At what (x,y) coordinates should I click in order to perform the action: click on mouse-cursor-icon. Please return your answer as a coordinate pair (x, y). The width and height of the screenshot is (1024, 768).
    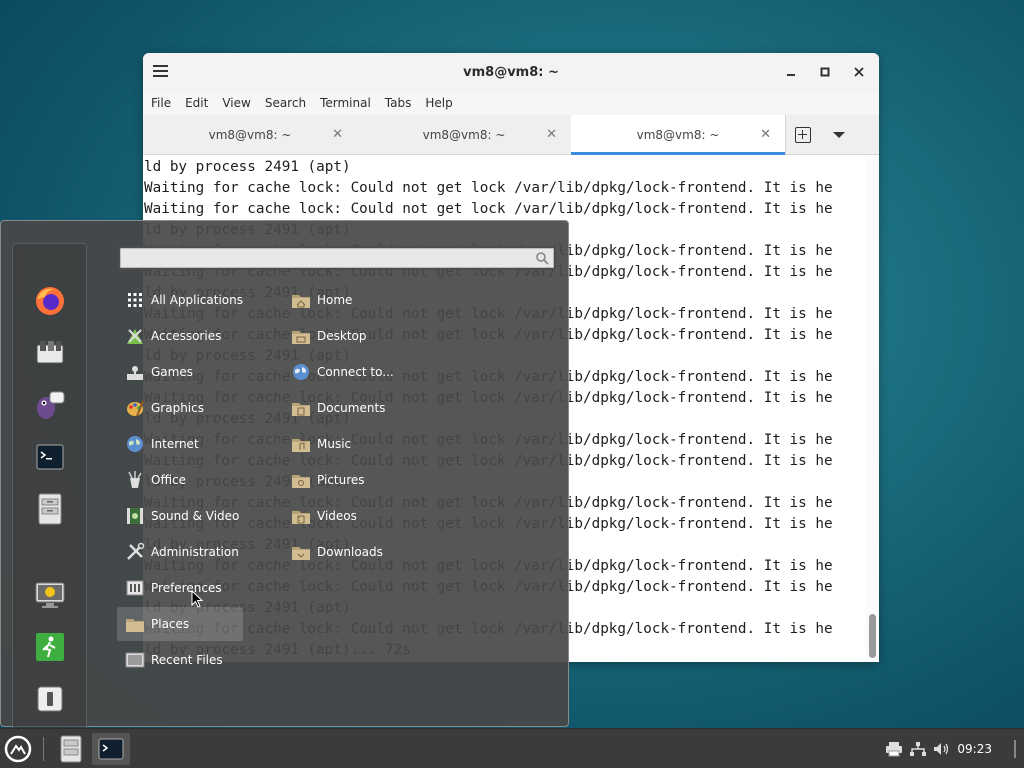
    Looking at the image, I should click on (197, 599).